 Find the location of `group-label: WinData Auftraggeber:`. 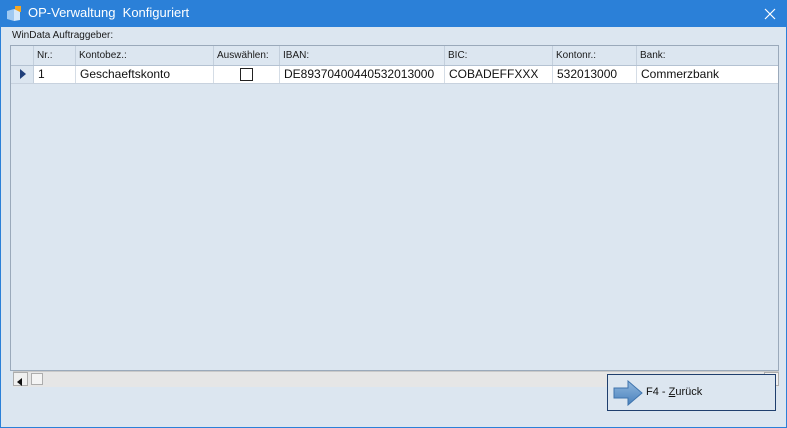

group-label: WinData Auftraggeber: is located at coordinates (63, 35).